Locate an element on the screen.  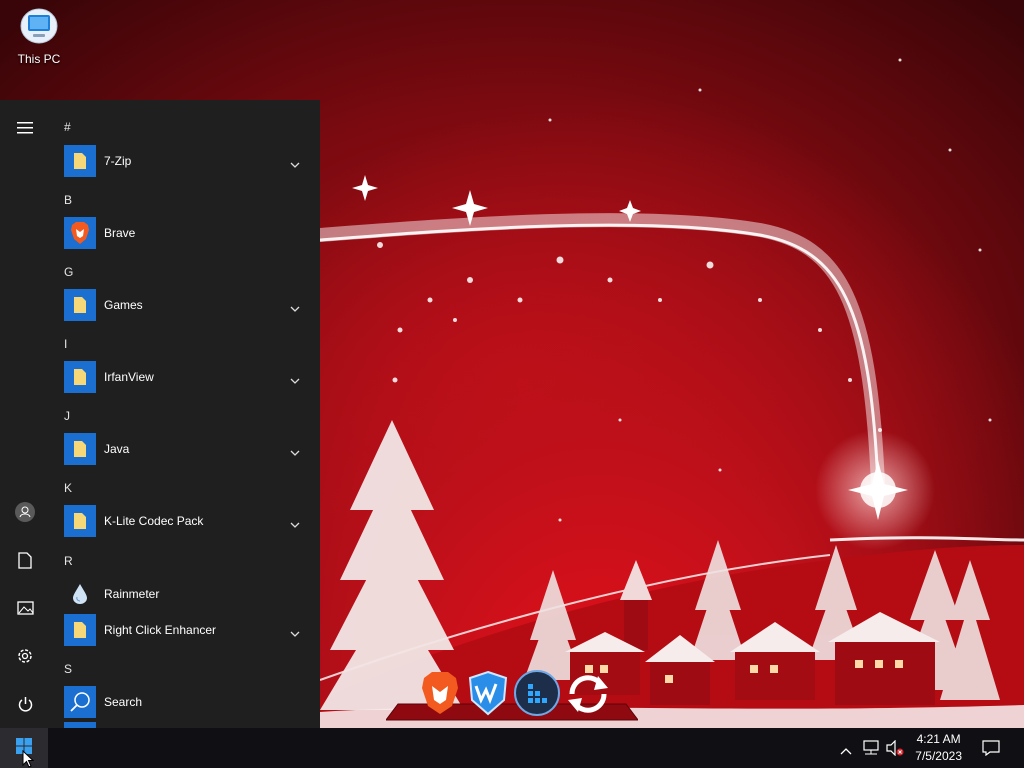
network-icon is located at coordinates (871, 750).